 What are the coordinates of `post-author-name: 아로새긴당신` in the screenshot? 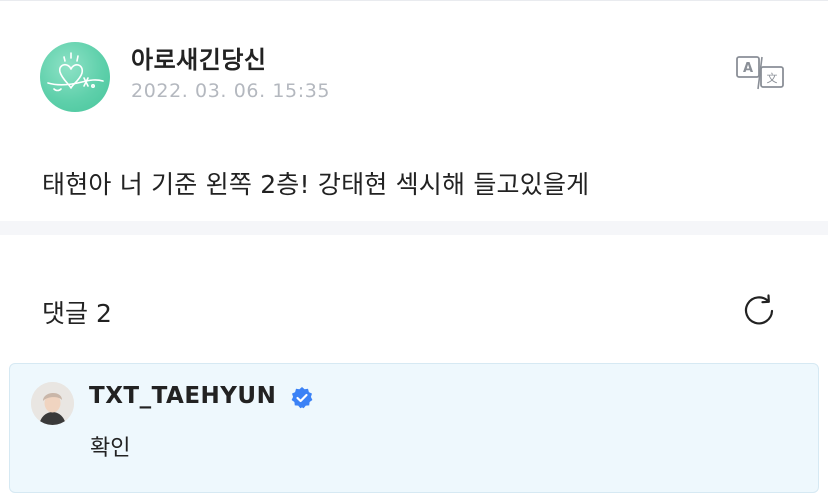 It's located at (198, 57).